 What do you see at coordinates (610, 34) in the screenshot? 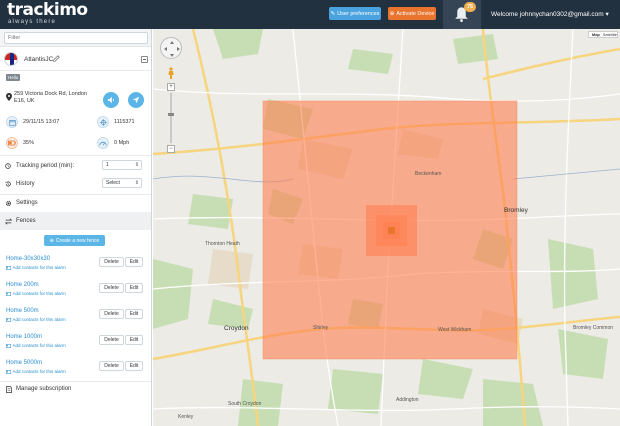
I see `map-type-satellite: Satellite` at bounding box center [610, 34].